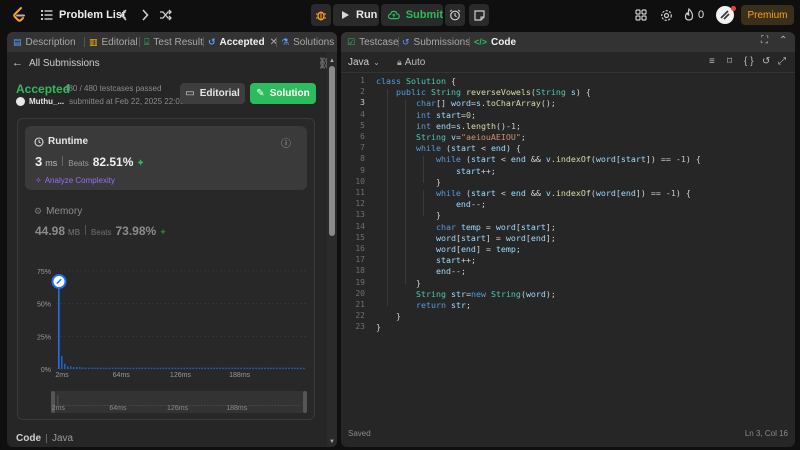 The image size is (800, 450). I want to click on bookmark-icon: ⌑, so click(729, 61).